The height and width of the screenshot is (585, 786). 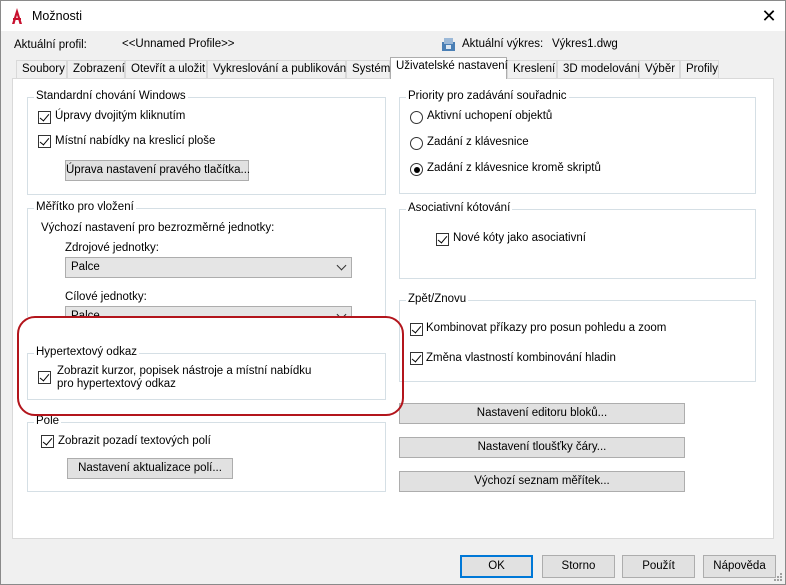 I want to click on highlight-ring, so click(x=210, y=366).